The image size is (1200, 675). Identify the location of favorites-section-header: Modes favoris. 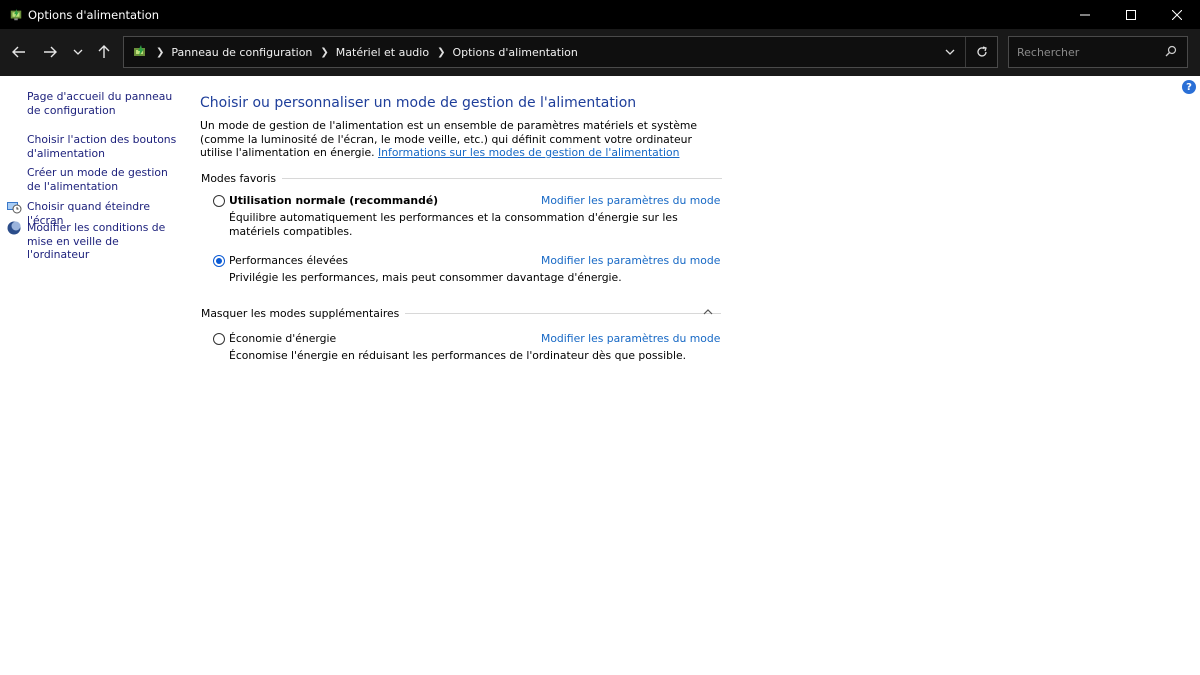
(461, 178).